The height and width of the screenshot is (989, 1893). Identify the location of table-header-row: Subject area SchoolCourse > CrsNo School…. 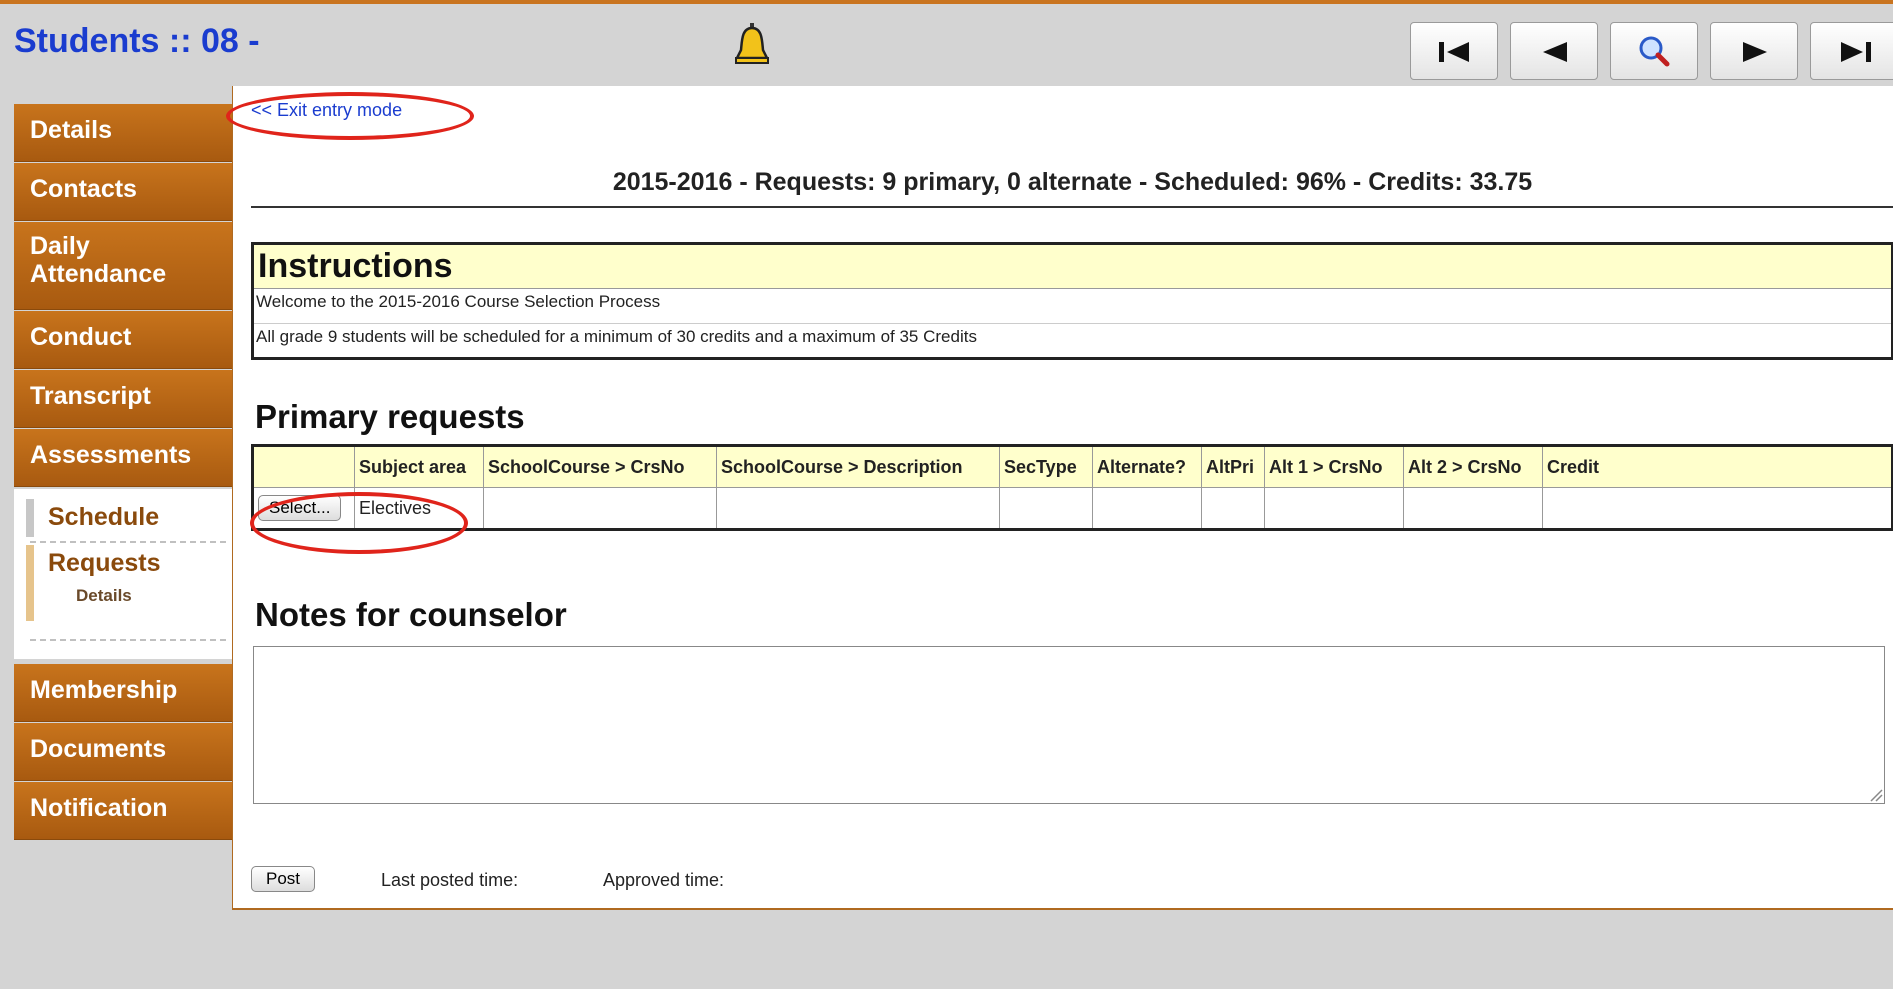
(1072, 466).